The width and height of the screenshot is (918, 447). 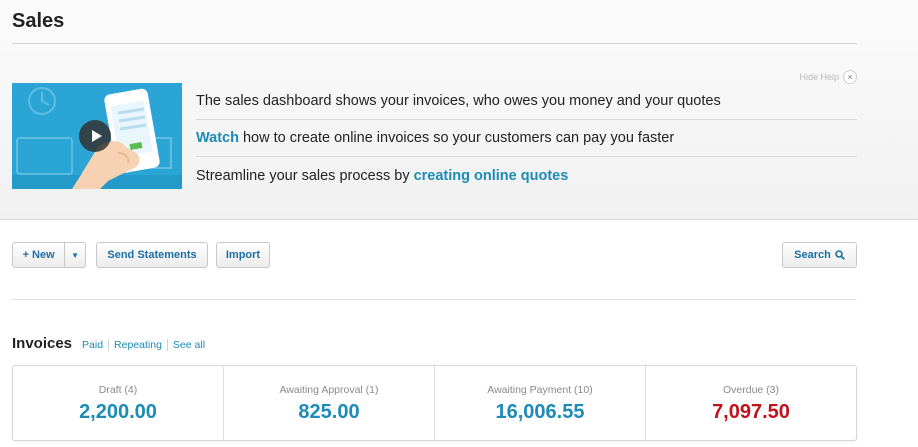 I want to click on invoice-card-awaiting-approval: Awaiting Approval (1) 825.00, so click(x=328, y=403).